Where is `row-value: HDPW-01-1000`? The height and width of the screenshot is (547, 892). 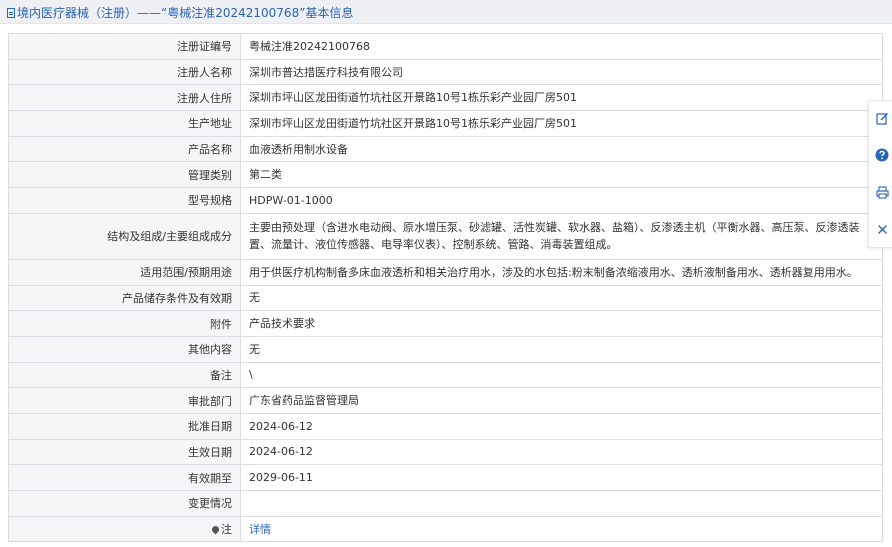 row-value: HDPW-01-1000 is located at coordinates (561, 200).